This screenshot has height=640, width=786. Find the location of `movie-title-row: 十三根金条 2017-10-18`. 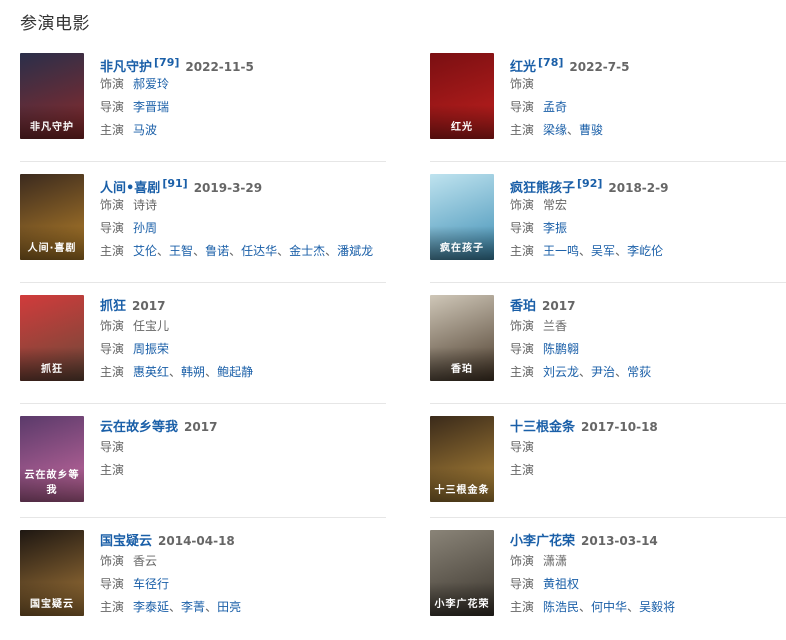

movie-title-row: 十三根金条 2017-10-18 is located at coordinates (648, 426).